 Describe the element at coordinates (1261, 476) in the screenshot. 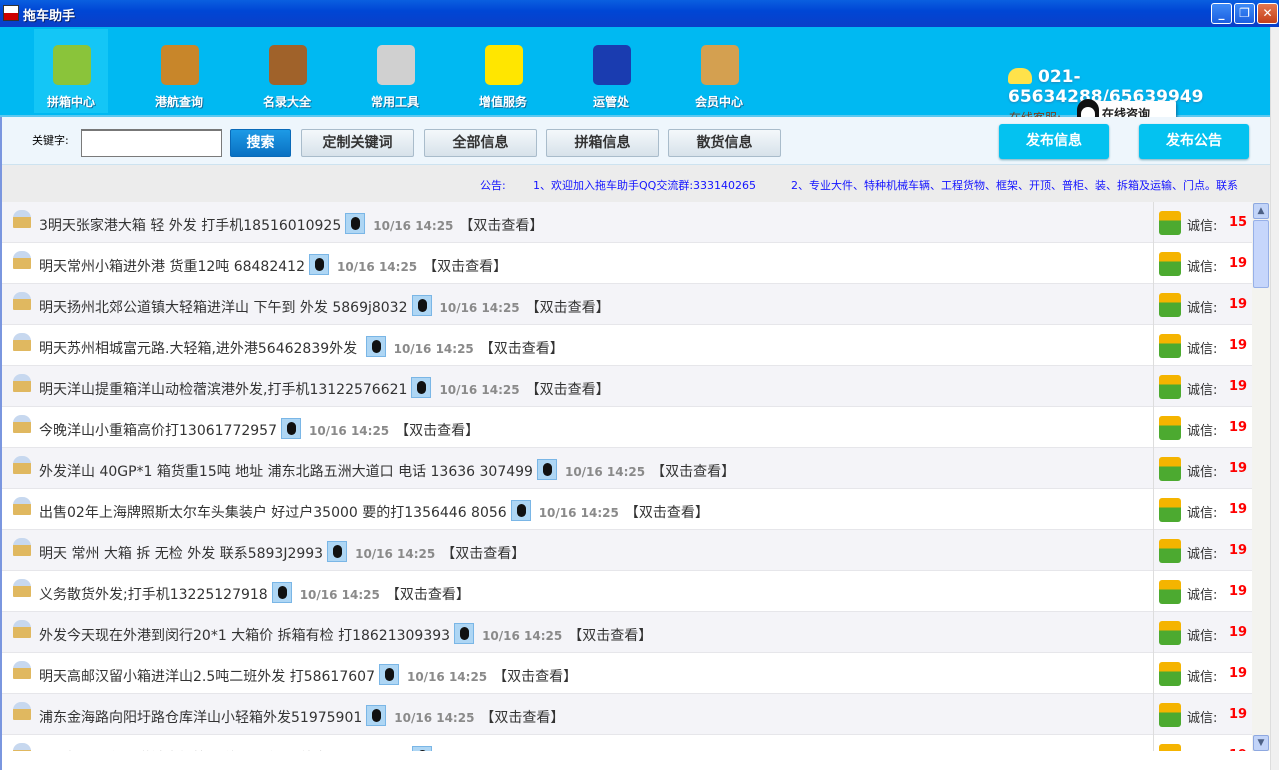

I see `list-scrollbar: ▲ ▼` at that location.